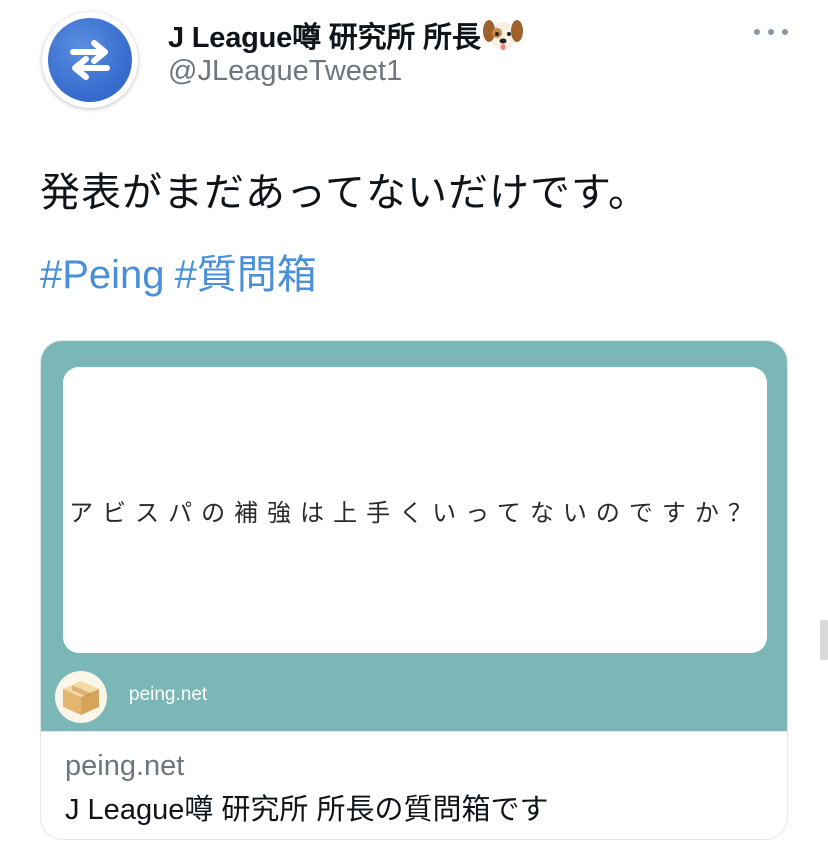 The width and height of the screenshot is (828, 855). What do you see at coordinates (246, 275) in the screenshot?
I see `hashtag-link-question-box: #質問箱` at bounding box center [246, 275].